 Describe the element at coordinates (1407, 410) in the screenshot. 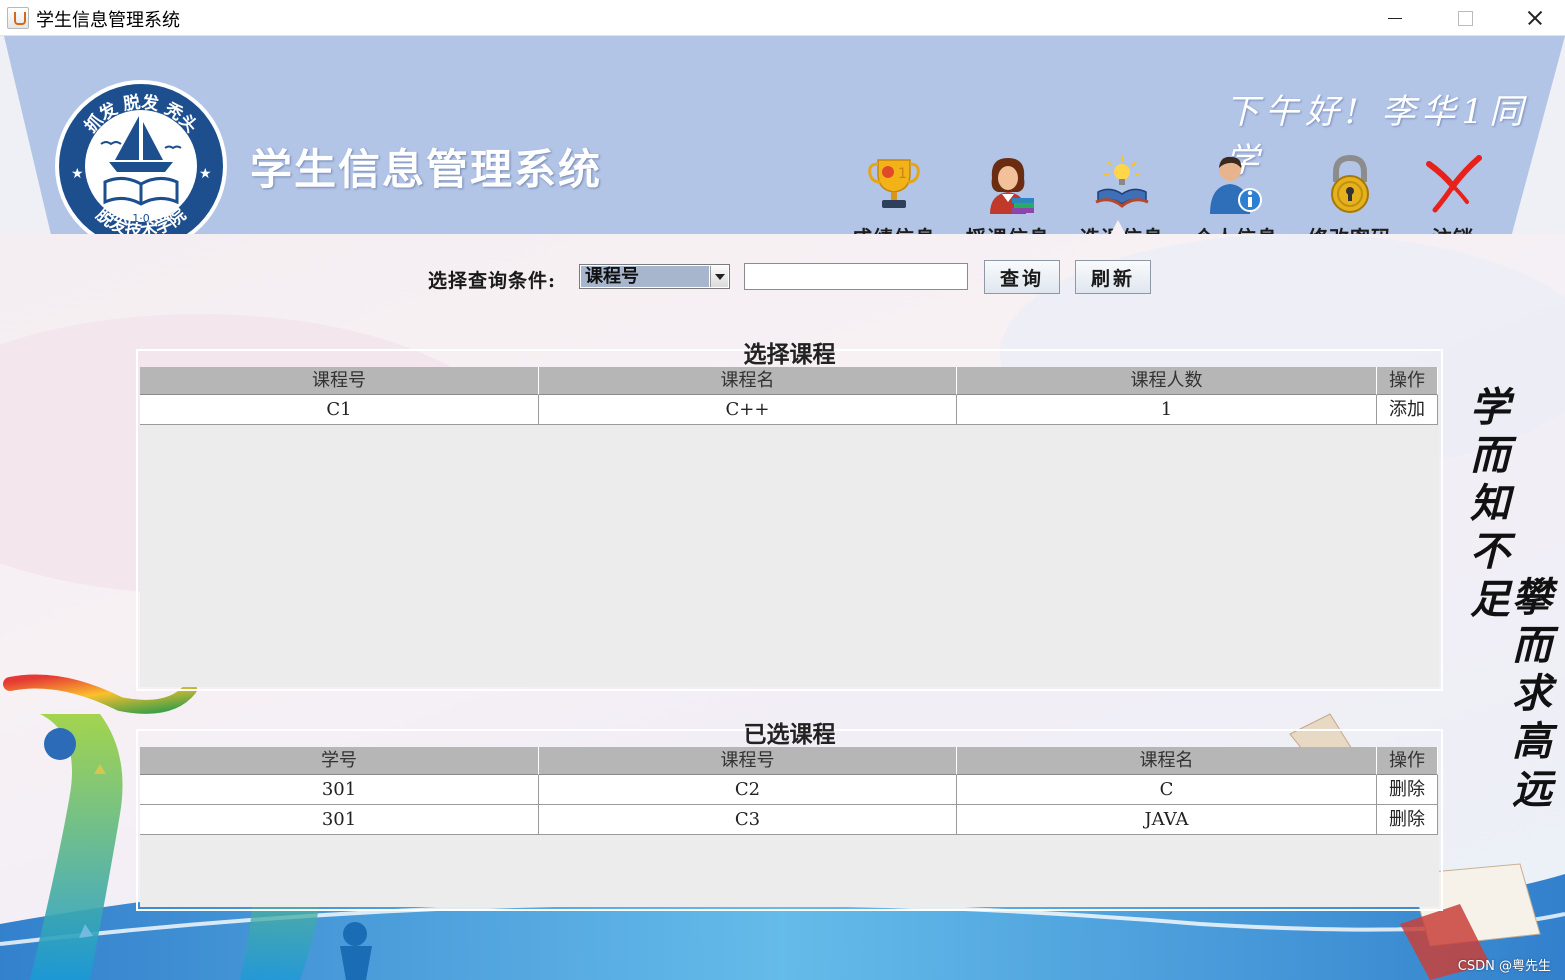

I see `add-course-button: 添加` at that location.